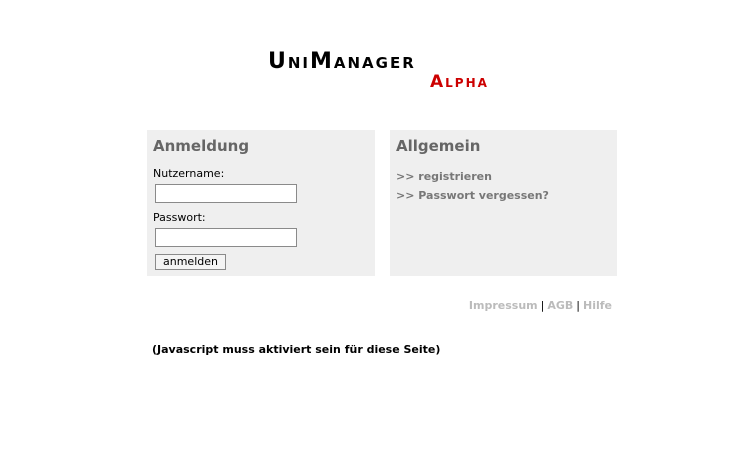 Image resolution: width=747 pixels, height=465 pixels. I want to click on general-links: >> registrieren >> Passwort vergessen?, so click(503, 186).